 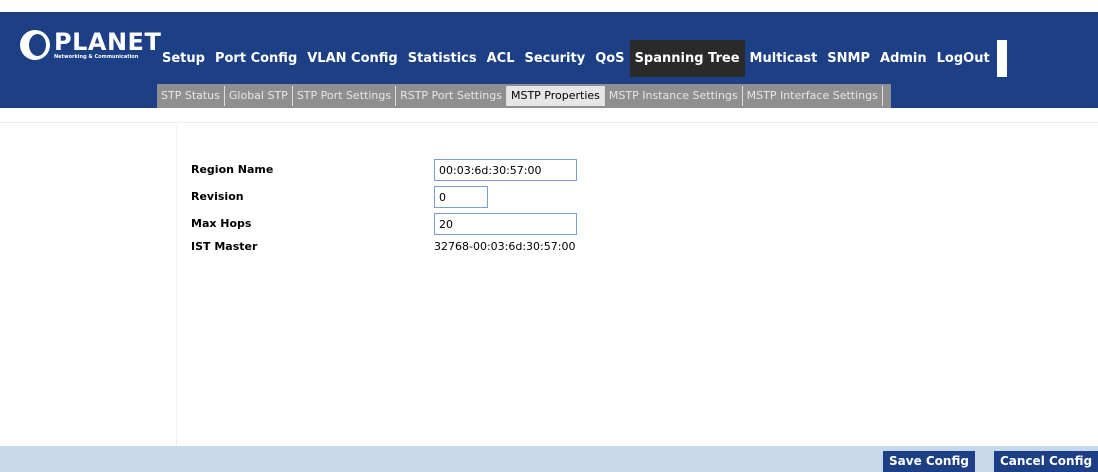 What do you see at coordinates (1001, 58) in the screenshot?
I see `nav-divider` at bounding box center [1001, 58].